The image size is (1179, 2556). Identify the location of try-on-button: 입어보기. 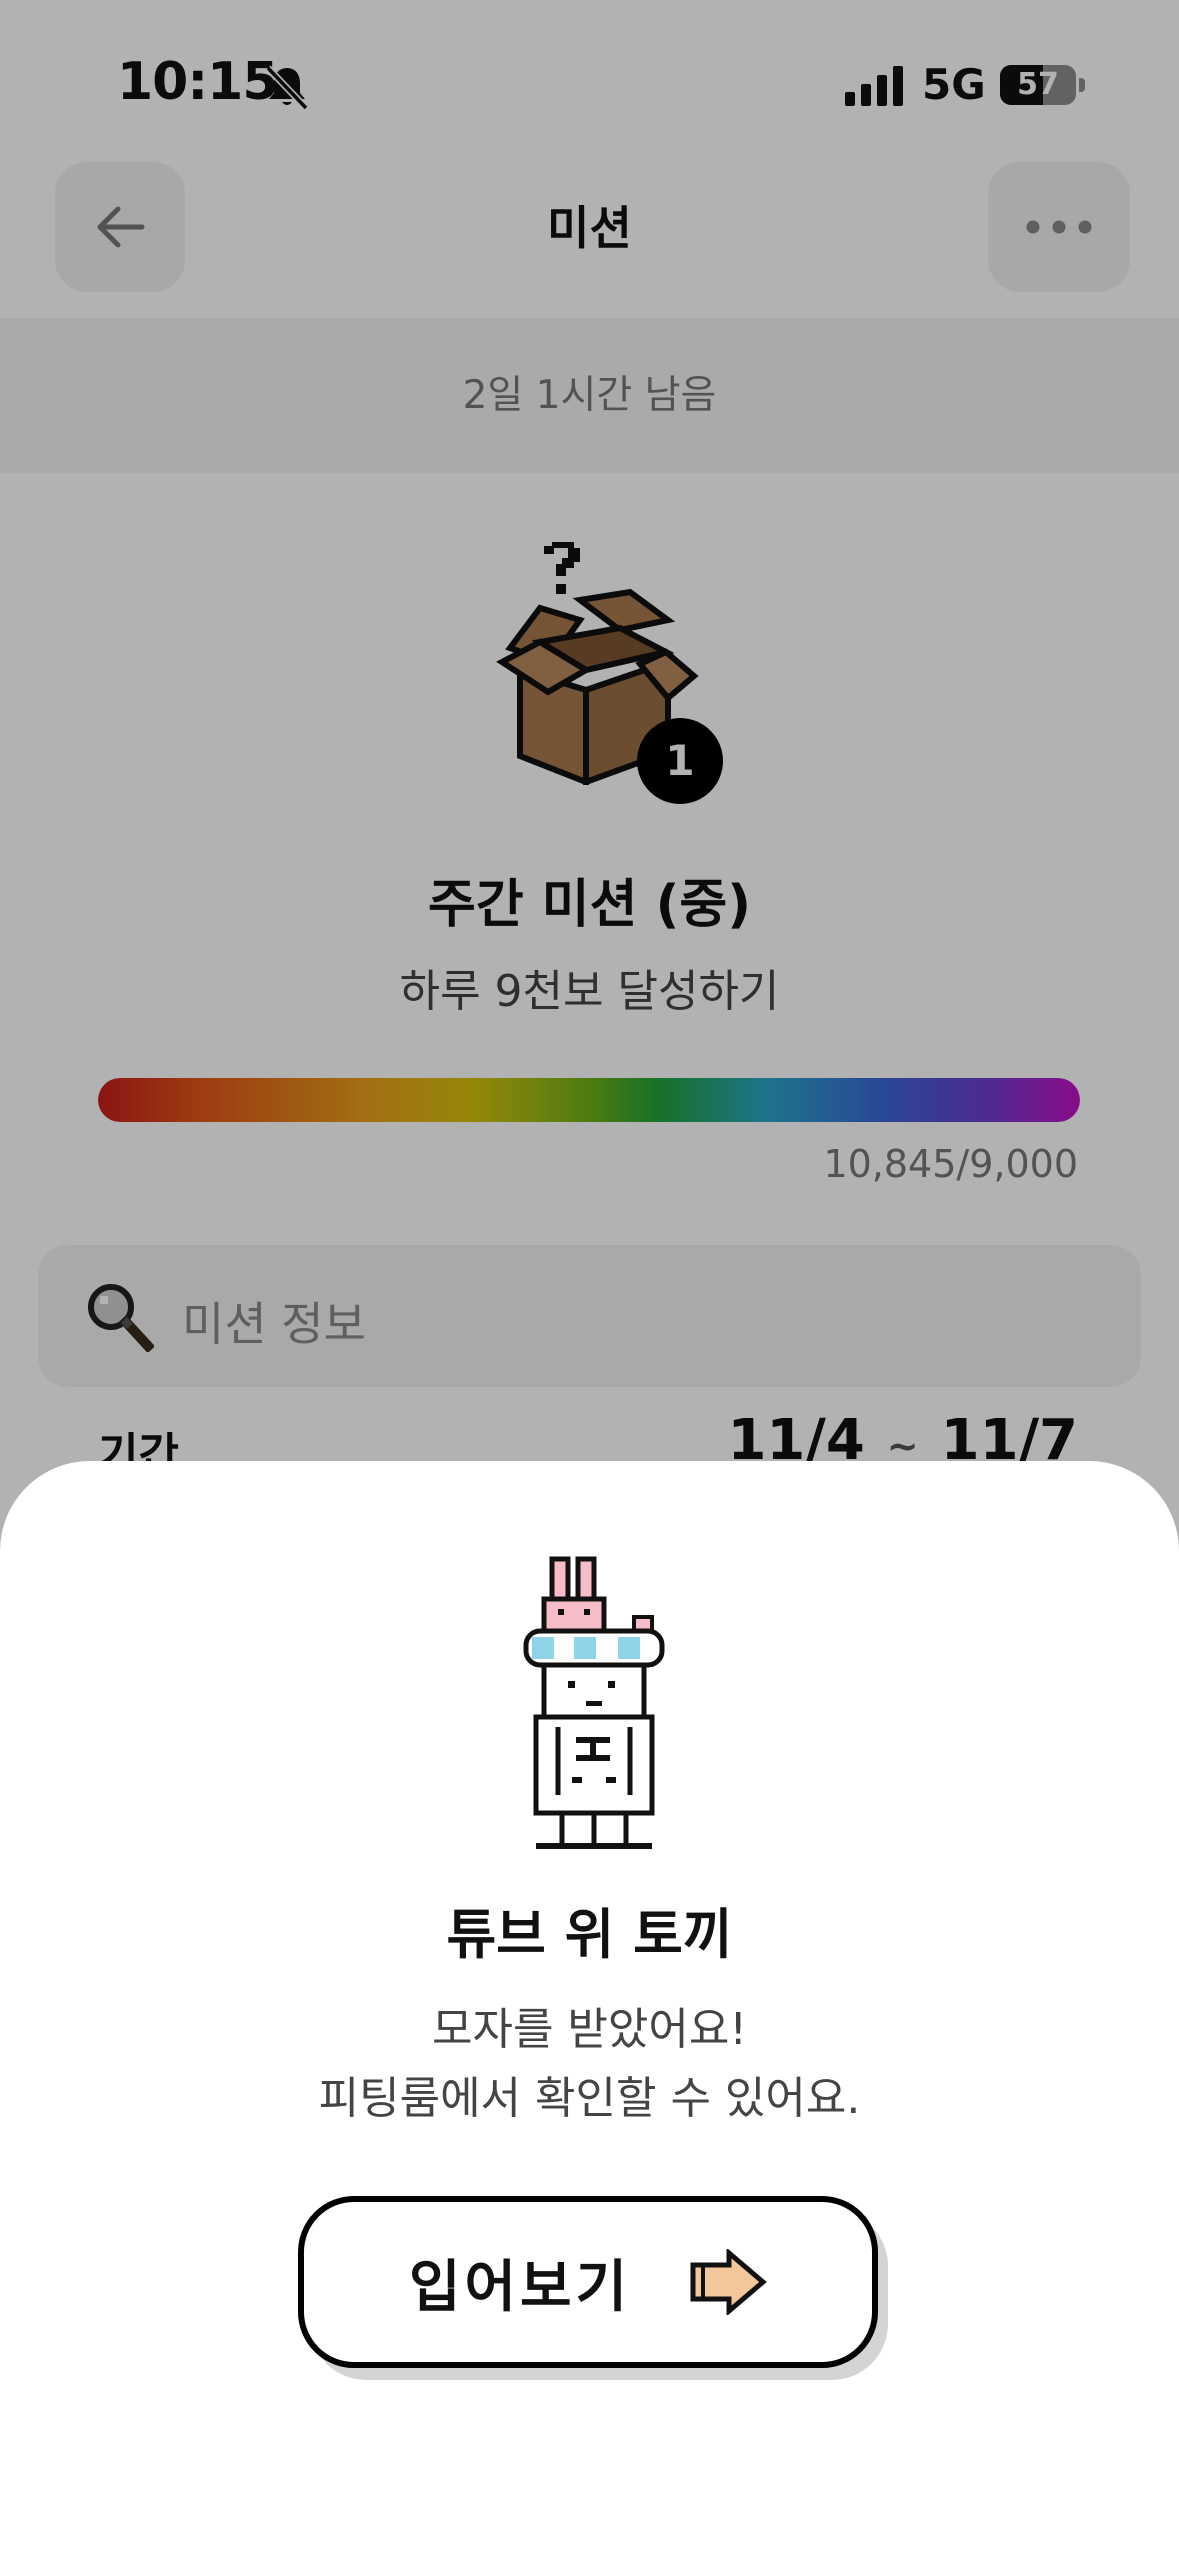
(588, 2282).